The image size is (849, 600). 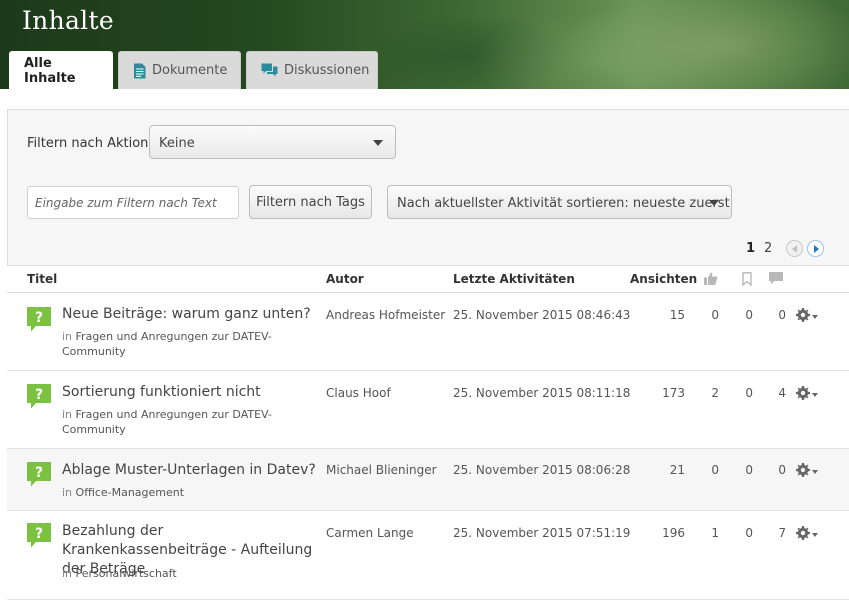 I want to click on filter-action-label: Filtern nach Aktion:, so click(x=90, y=143).